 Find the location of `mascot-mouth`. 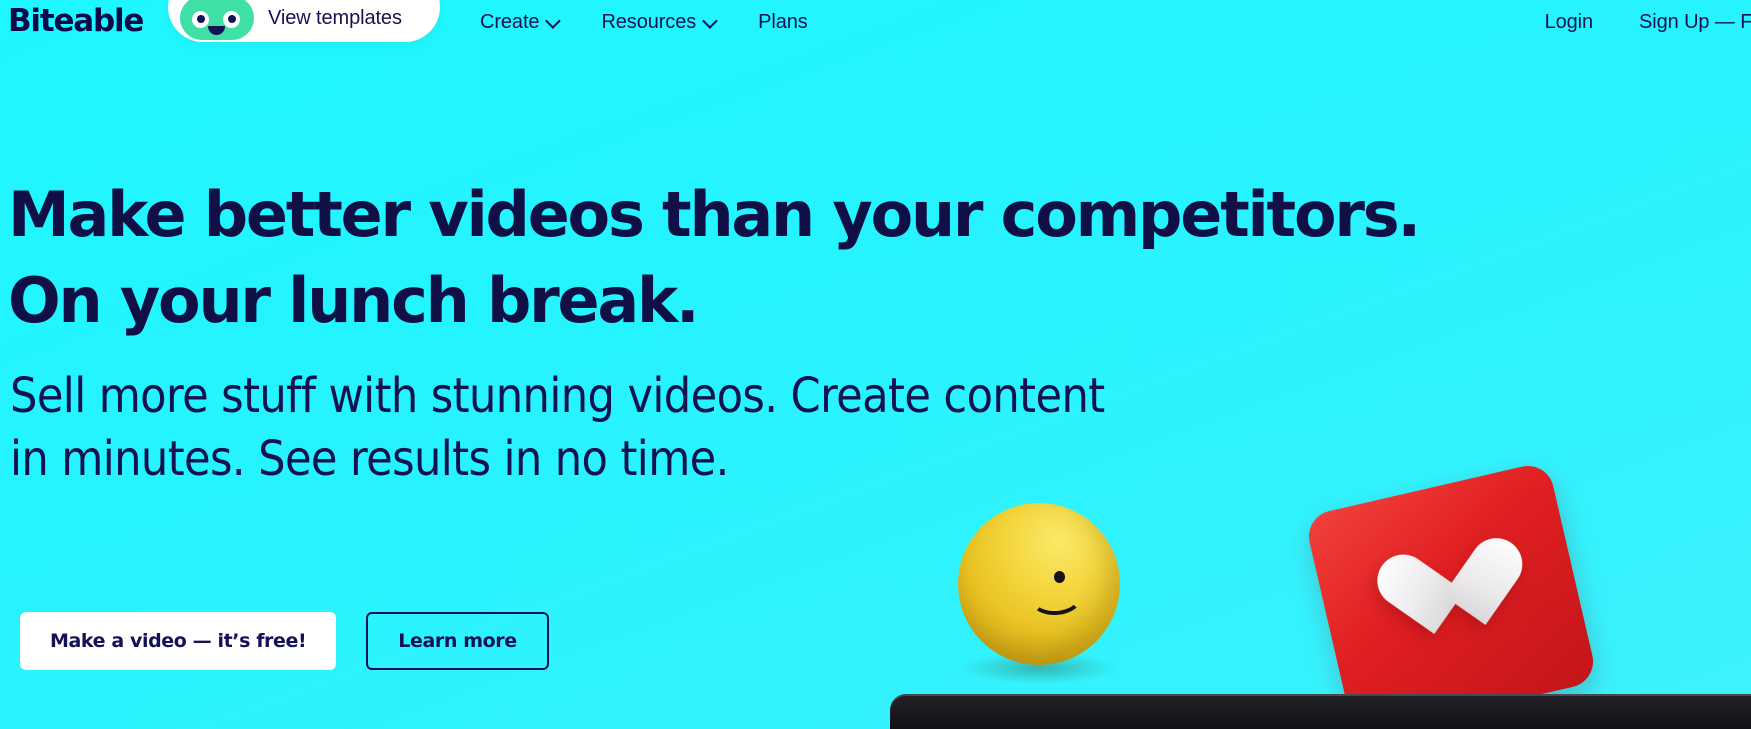

mascot-mouth is located at coordinates (216, 30).